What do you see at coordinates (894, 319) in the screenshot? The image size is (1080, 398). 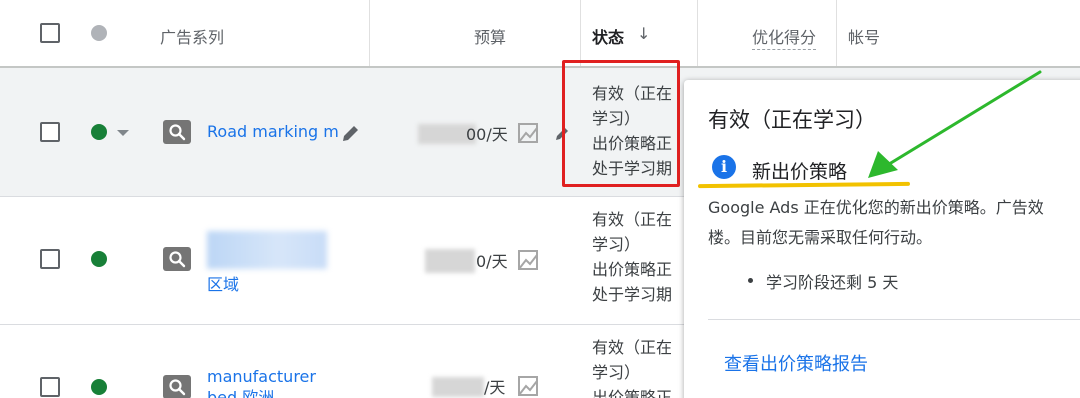 I see `popover-divider` at bounding box center [894, 319].